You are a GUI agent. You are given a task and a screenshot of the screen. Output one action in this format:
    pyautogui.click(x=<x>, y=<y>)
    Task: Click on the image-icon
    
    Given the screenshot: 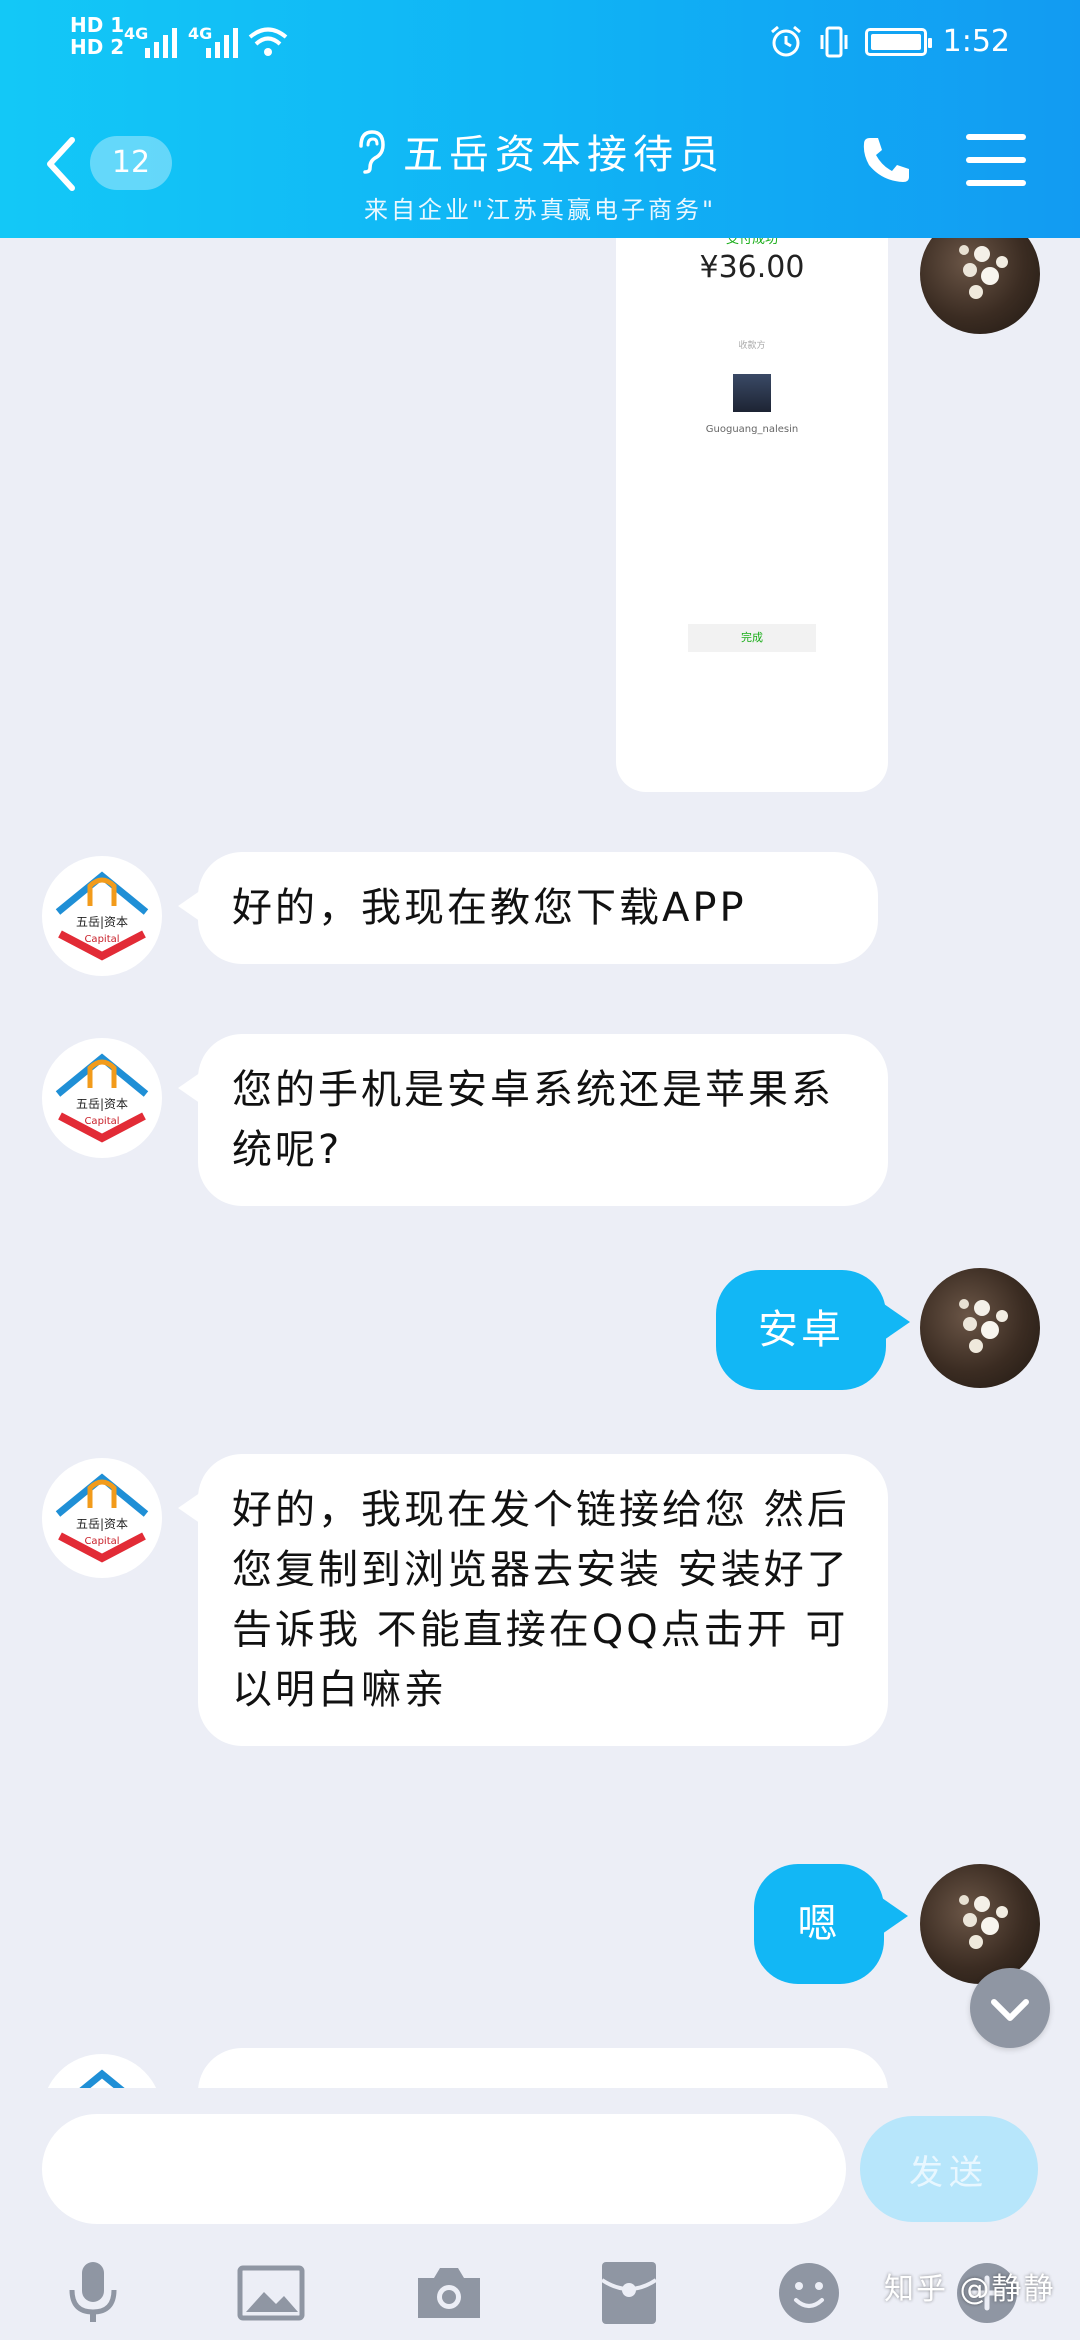 What is the action you would take?
    pyautogui.click(x=271, y=2293)
    